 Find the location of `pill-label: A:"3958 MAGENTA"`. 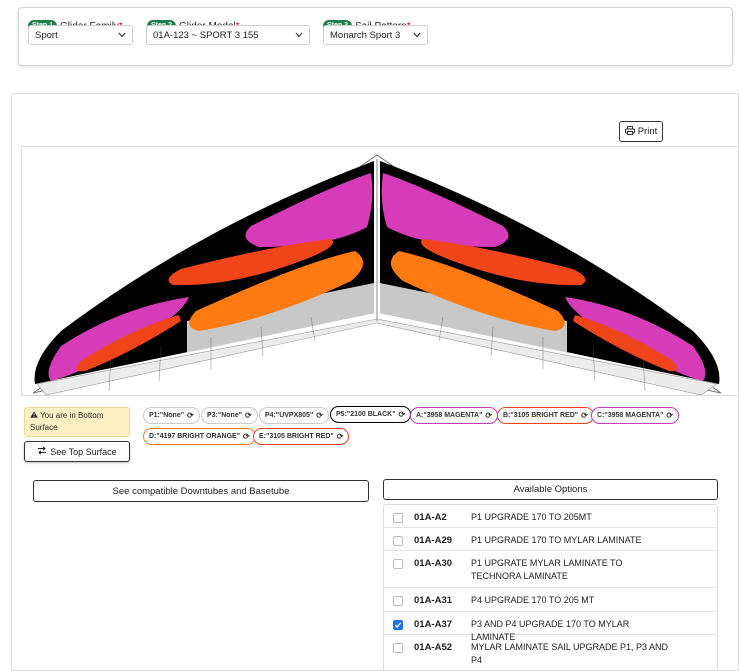

pill-label: A:"3958 MAGENTA" is located at coordinates (449, 415).